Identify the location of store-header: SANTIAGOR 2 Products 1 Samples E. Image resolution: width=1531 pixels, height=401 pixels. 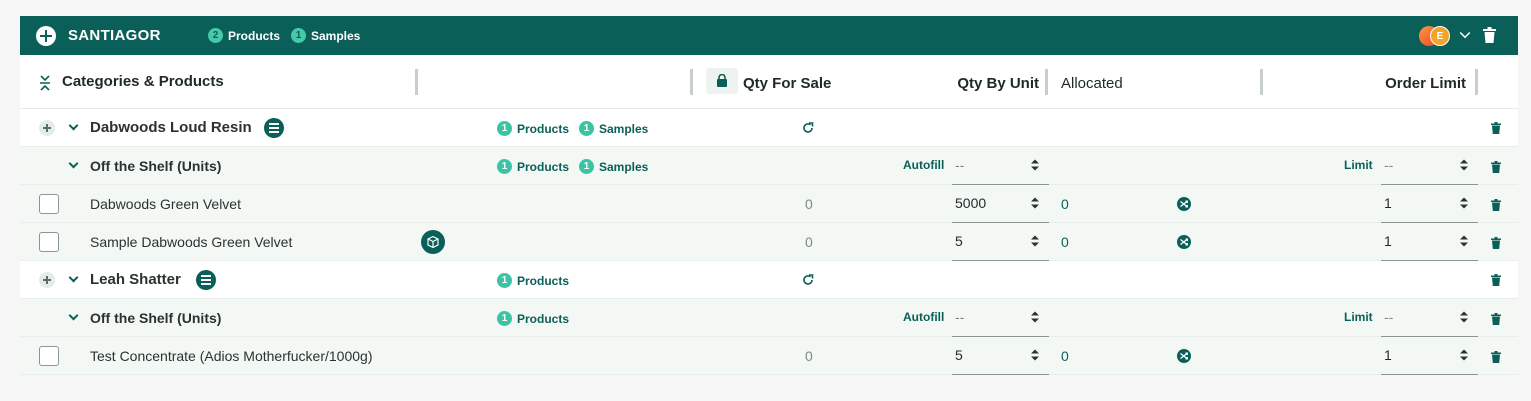
(769, 35).